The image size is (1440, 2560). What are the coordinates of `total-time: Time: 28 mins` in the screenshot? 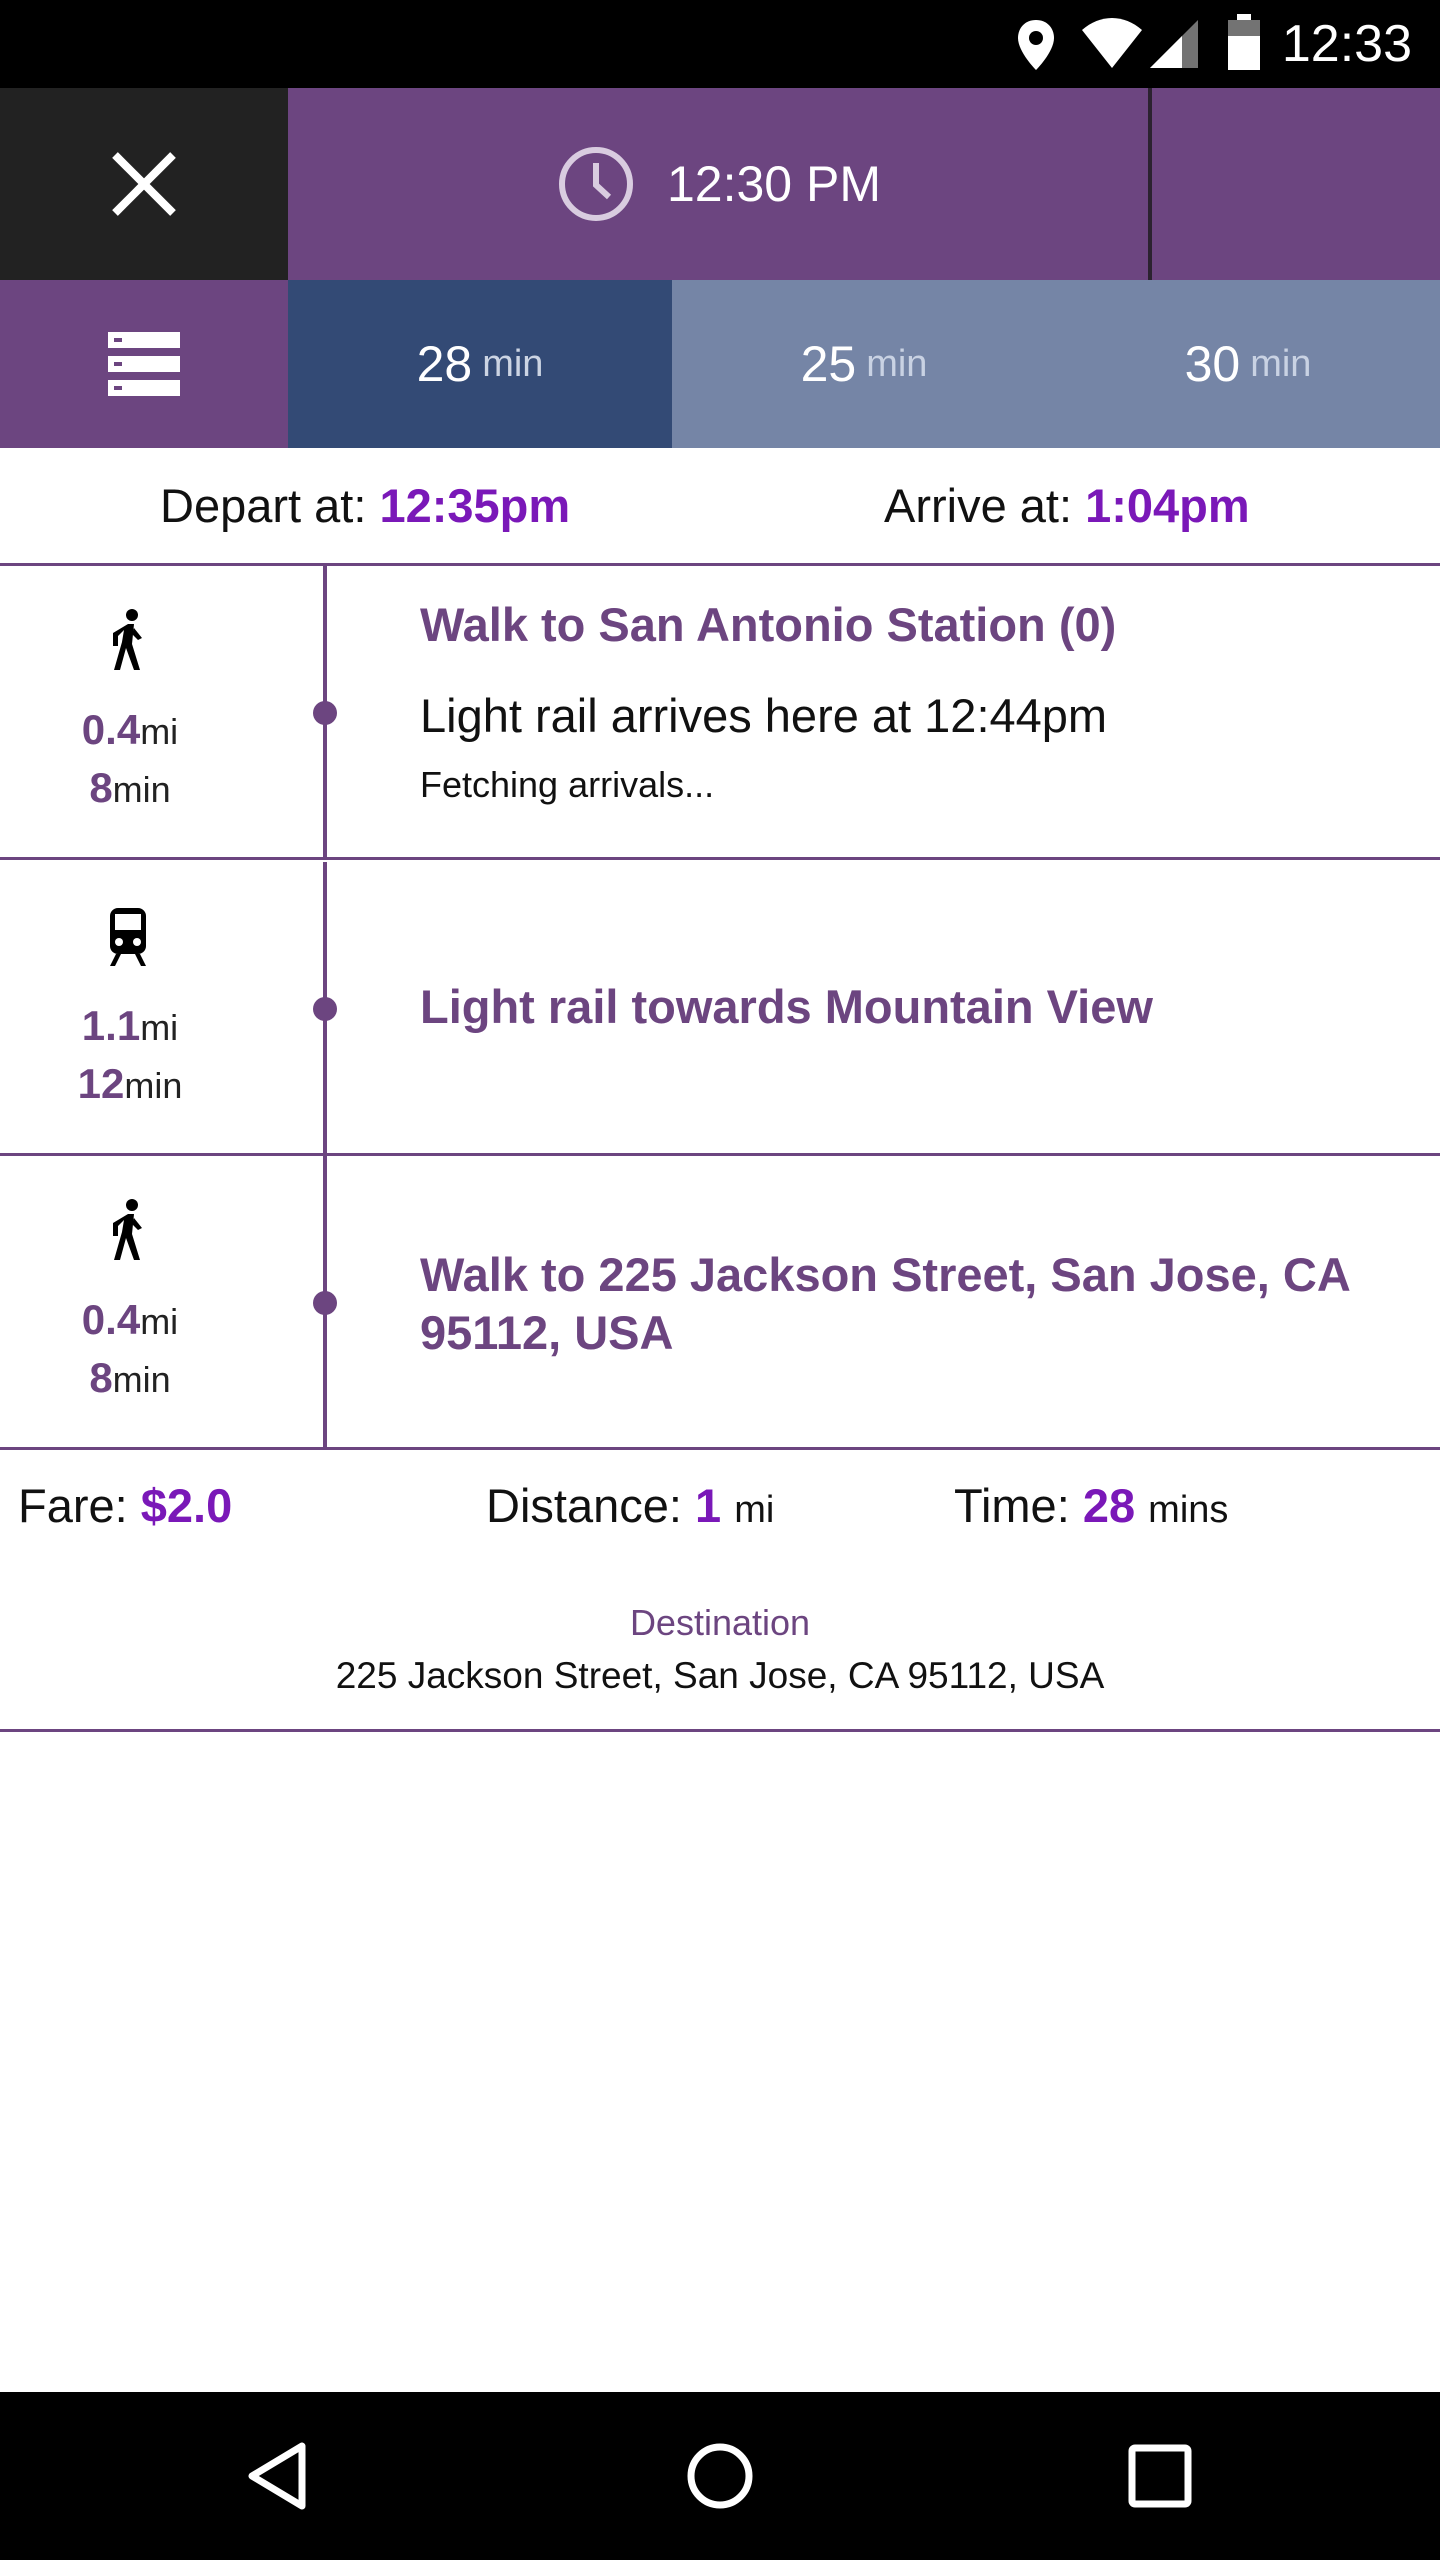 It's located at (1091, 1505).